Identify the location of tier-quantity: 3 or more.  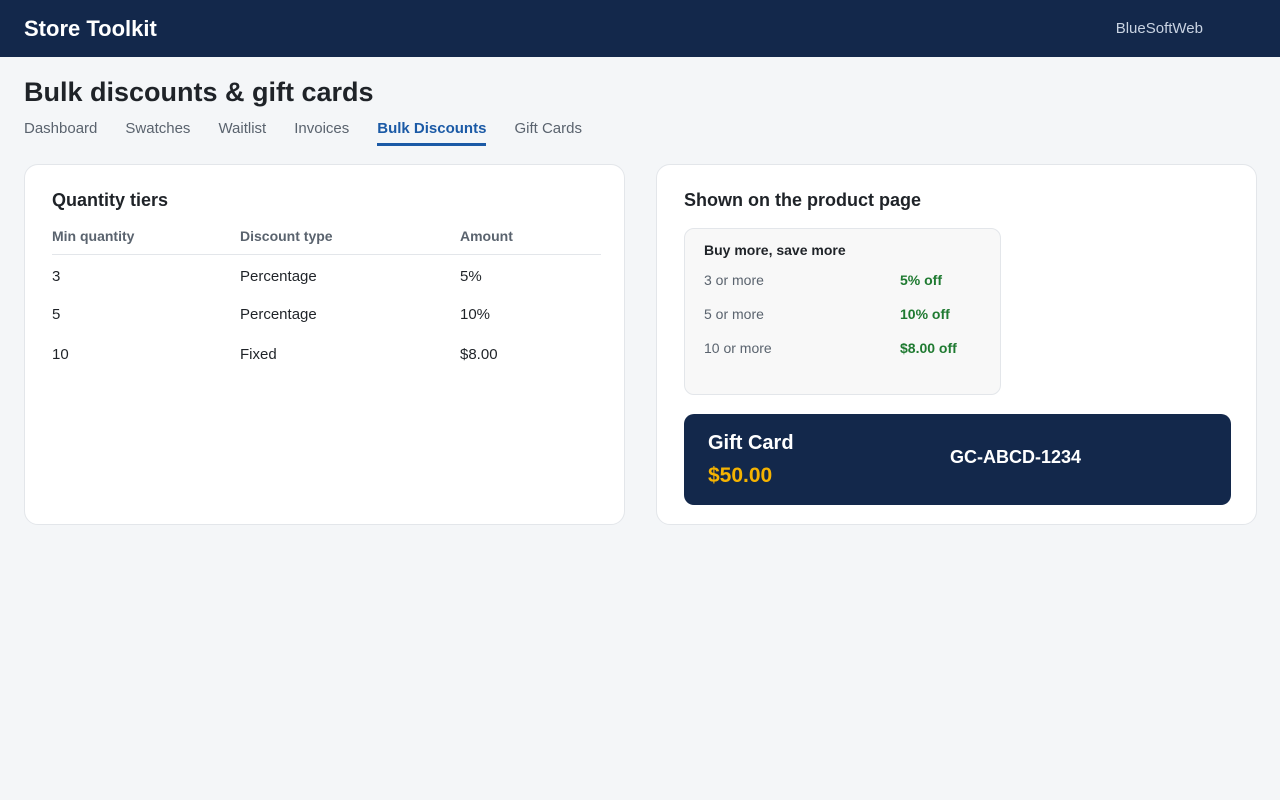
(734, 280).